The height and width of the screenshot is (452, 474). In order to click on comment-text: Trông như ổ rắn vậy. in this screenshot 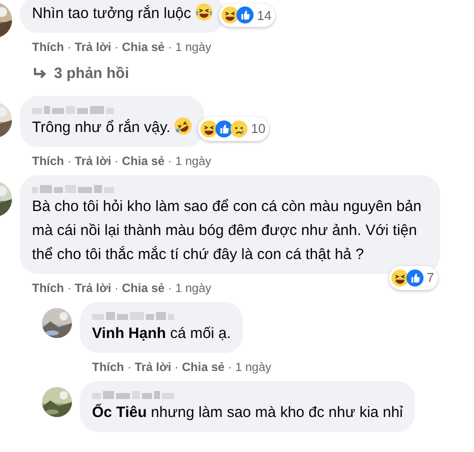, I will do `click(101, 127)`.